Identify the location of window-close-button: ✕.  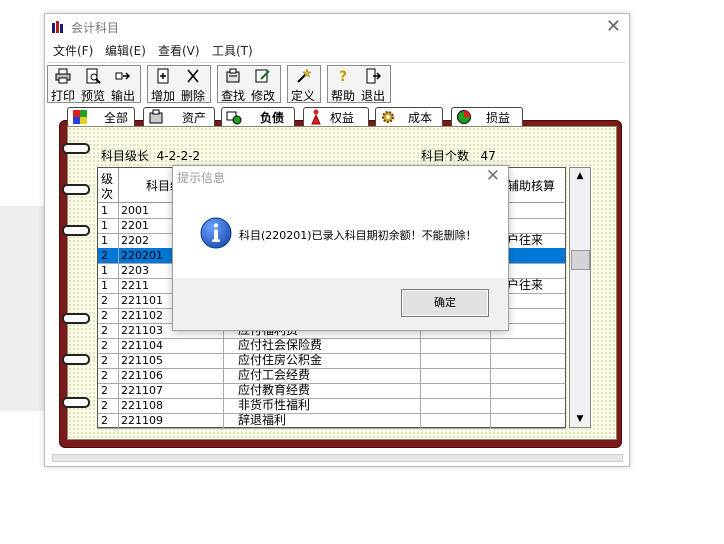
(613, 26).